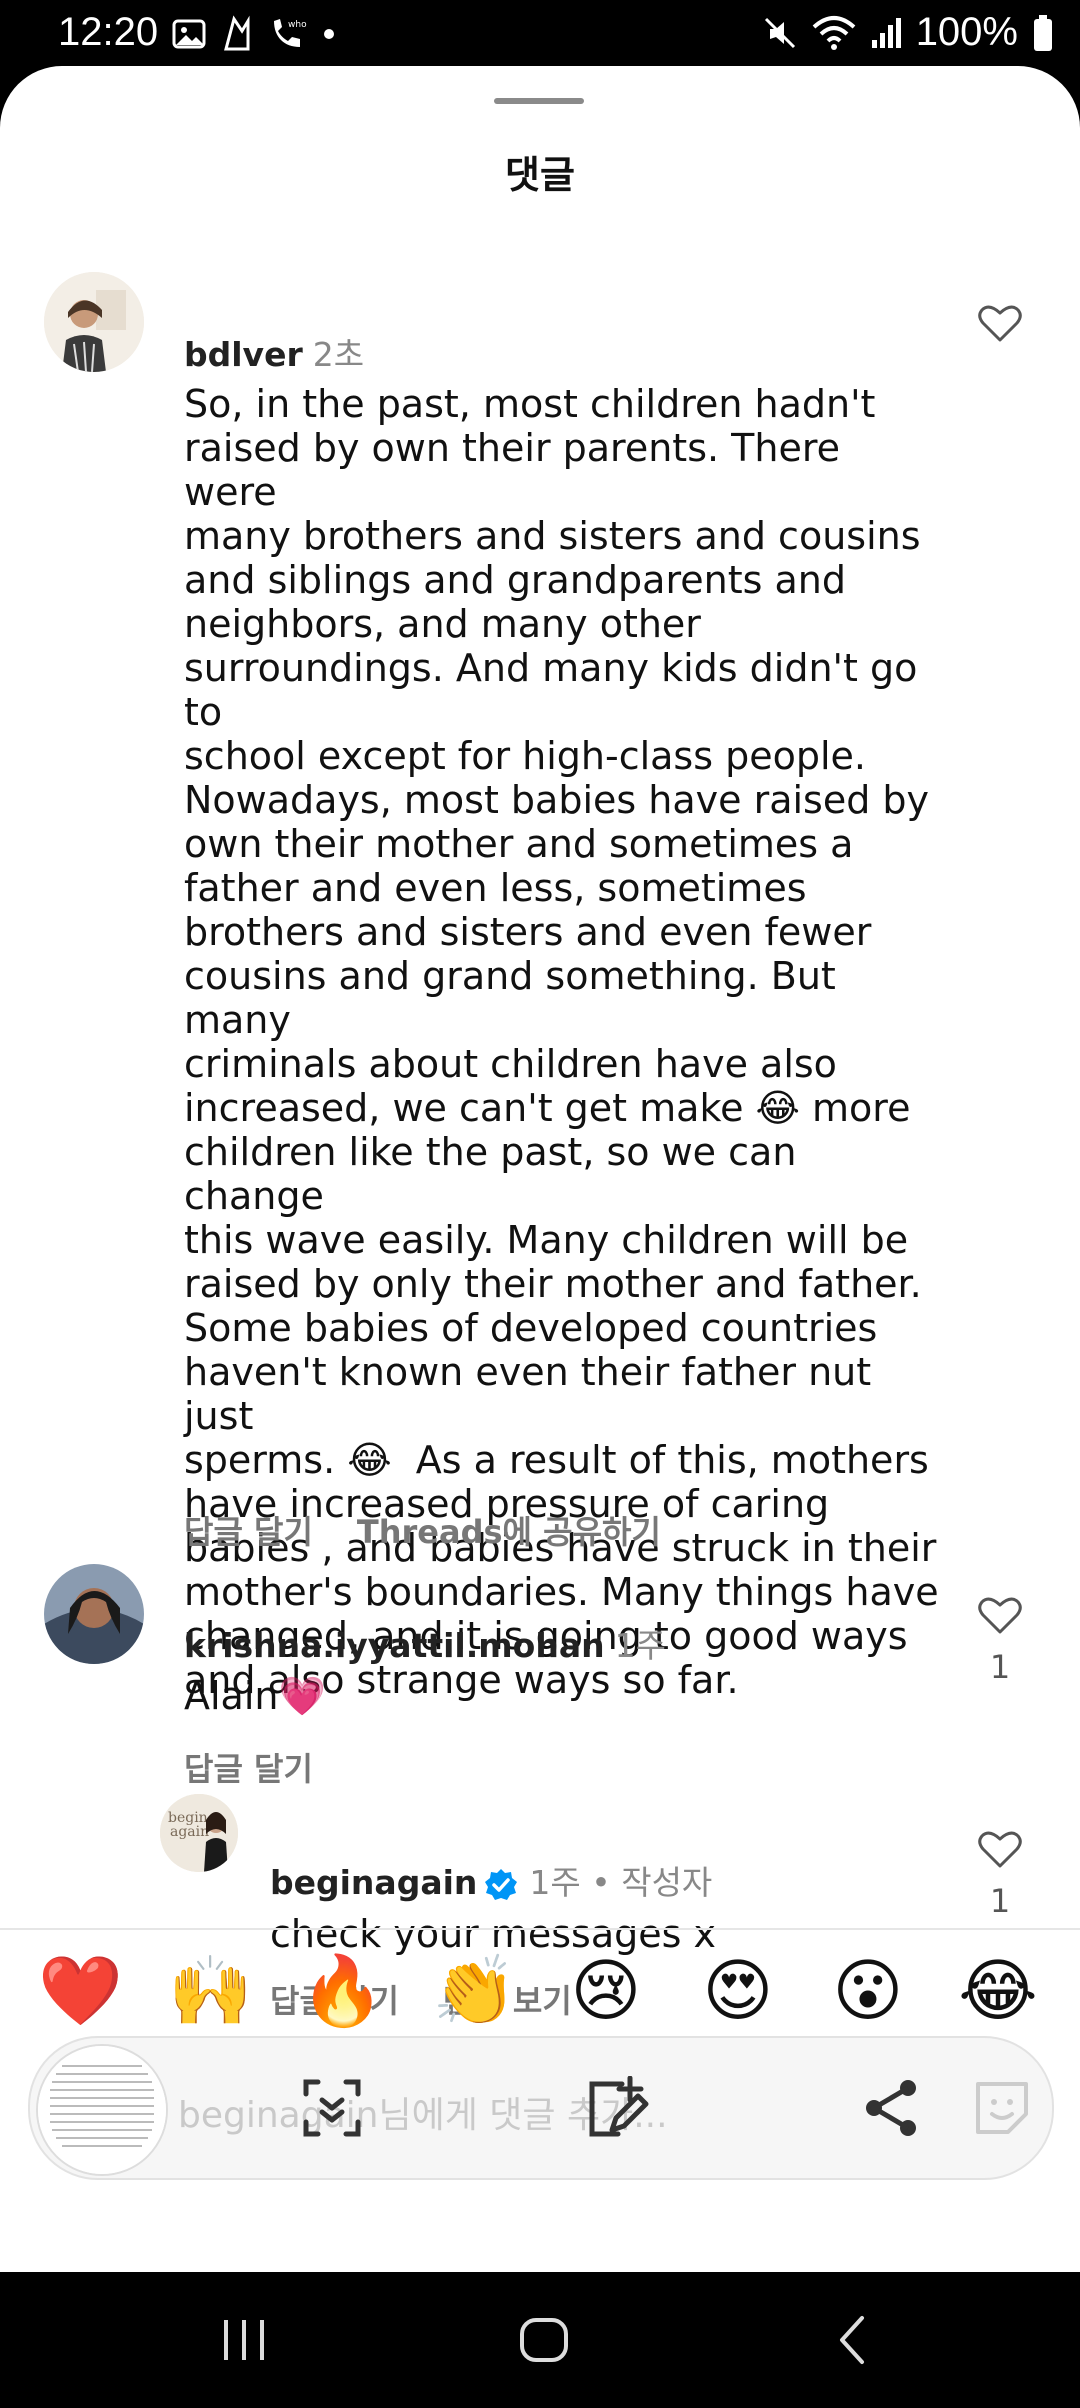 This screenshot has width=1080, height=2408. Describe the element at coordinates (338, 354) in the screenshot. I see `comment-time: 2초` at that location.